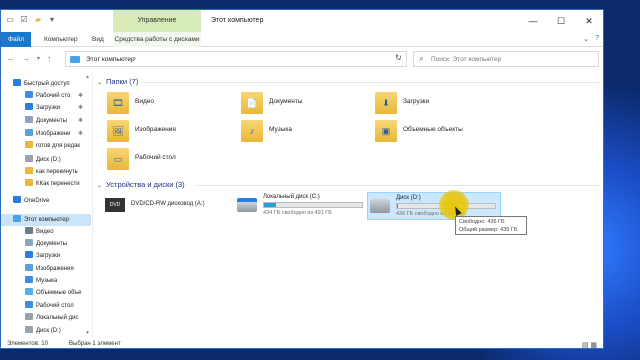  Describe the element at coordinates (589, 344) in the screenshot. I see `view-toggle-icons: ▤ ▦` at that location.